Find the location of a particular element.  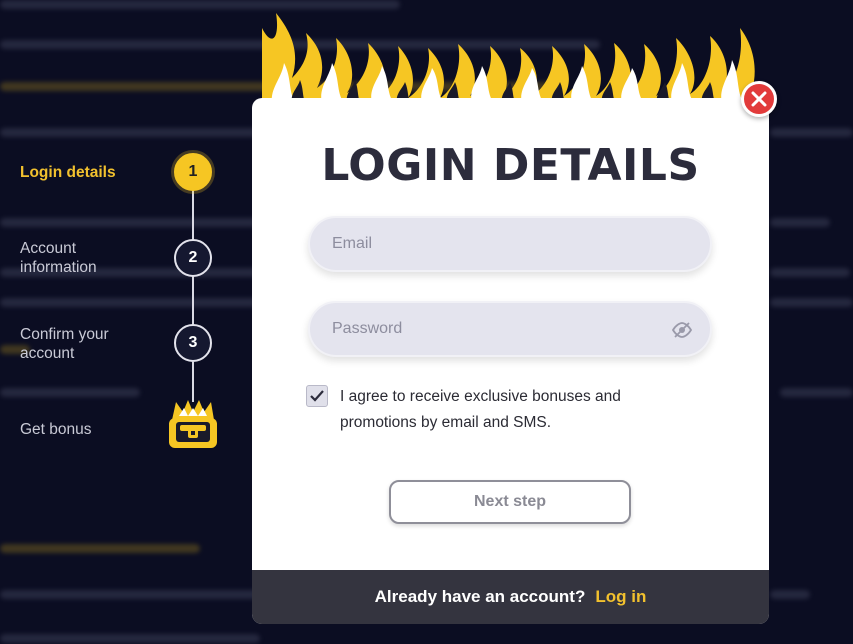

next-step-button: Next step is located at coordinates (510, 502).